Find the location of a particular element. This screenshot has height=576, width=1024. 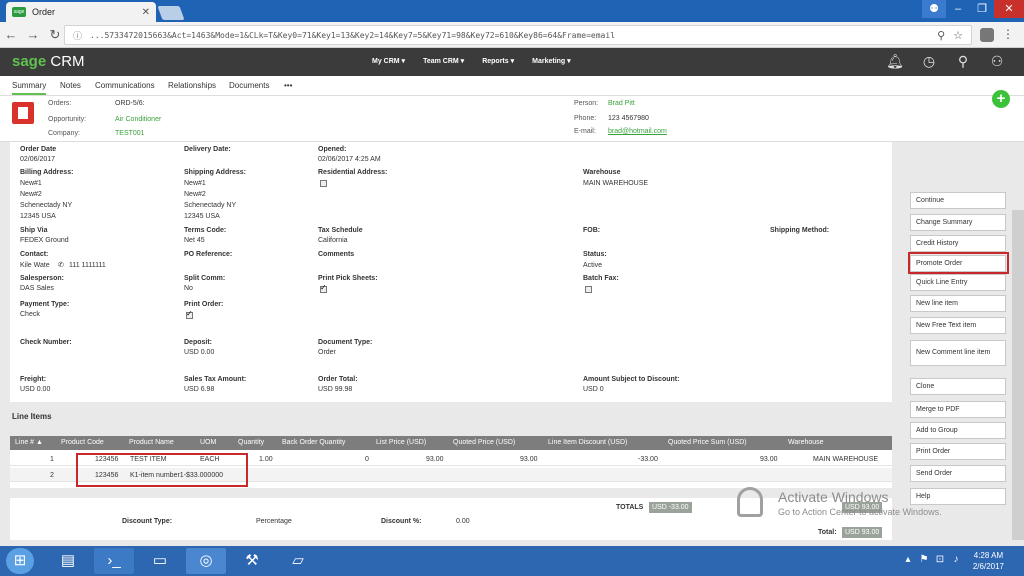

profile-icon: ⚉ is located at coordinates (934, 9).